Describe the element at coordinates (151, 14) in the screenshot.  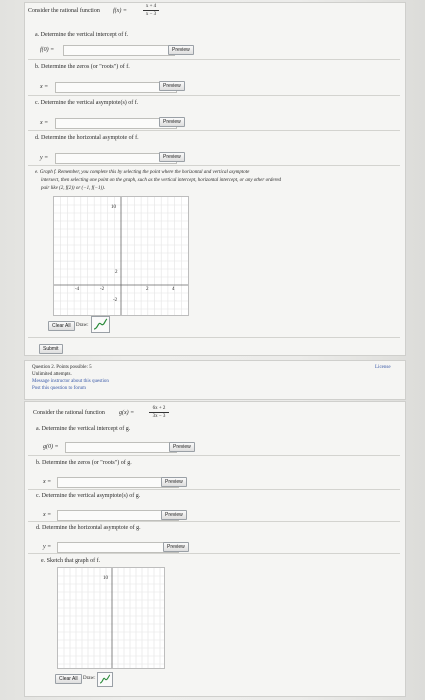
I see `q1-func-den: x − 3` at that location.